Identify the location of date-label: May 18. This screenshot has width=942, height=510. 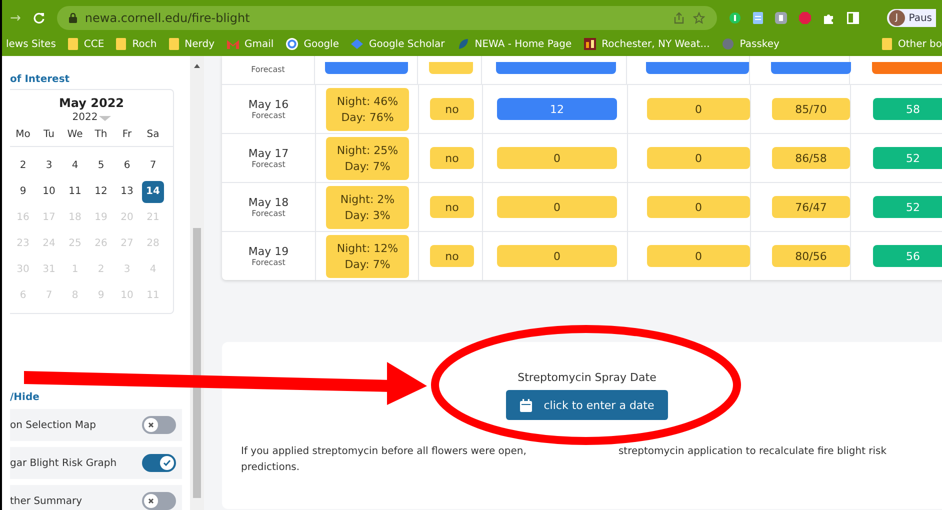
(268, 202).